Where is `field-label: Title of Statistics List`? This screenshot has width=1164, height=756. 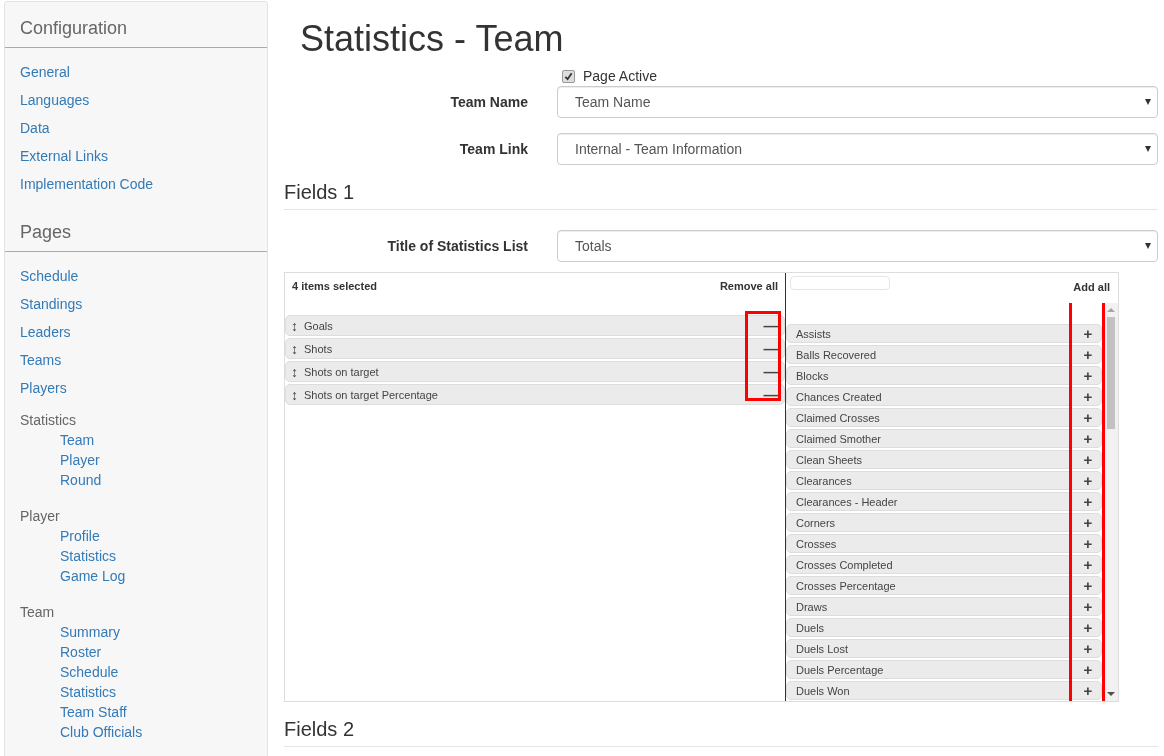 field-label: Title of Statistics List is located at coordinates (457, 246).